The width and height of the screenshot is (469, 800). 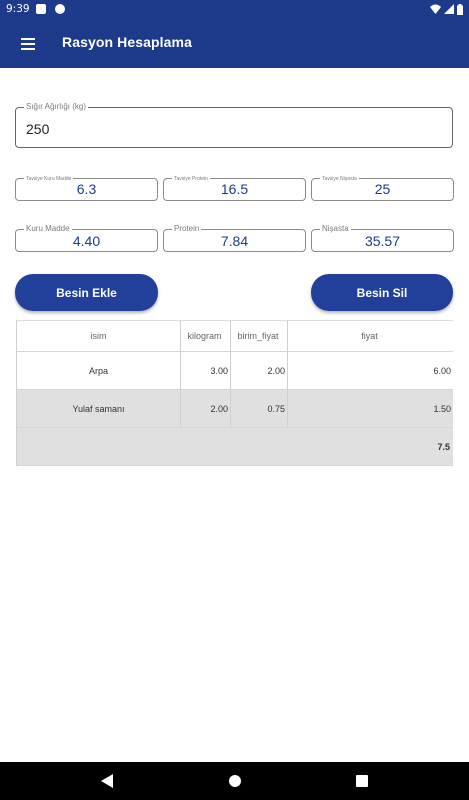 I want to click on cell-price: 6.00, so click(x=442, y=370).